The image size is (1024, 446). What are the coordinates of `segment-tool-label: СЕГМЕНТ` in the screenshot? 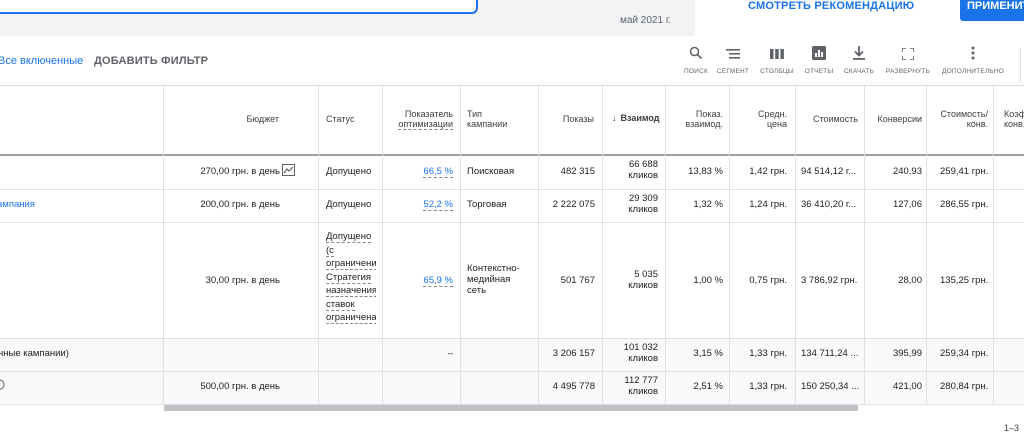 It's located at (733, 71).